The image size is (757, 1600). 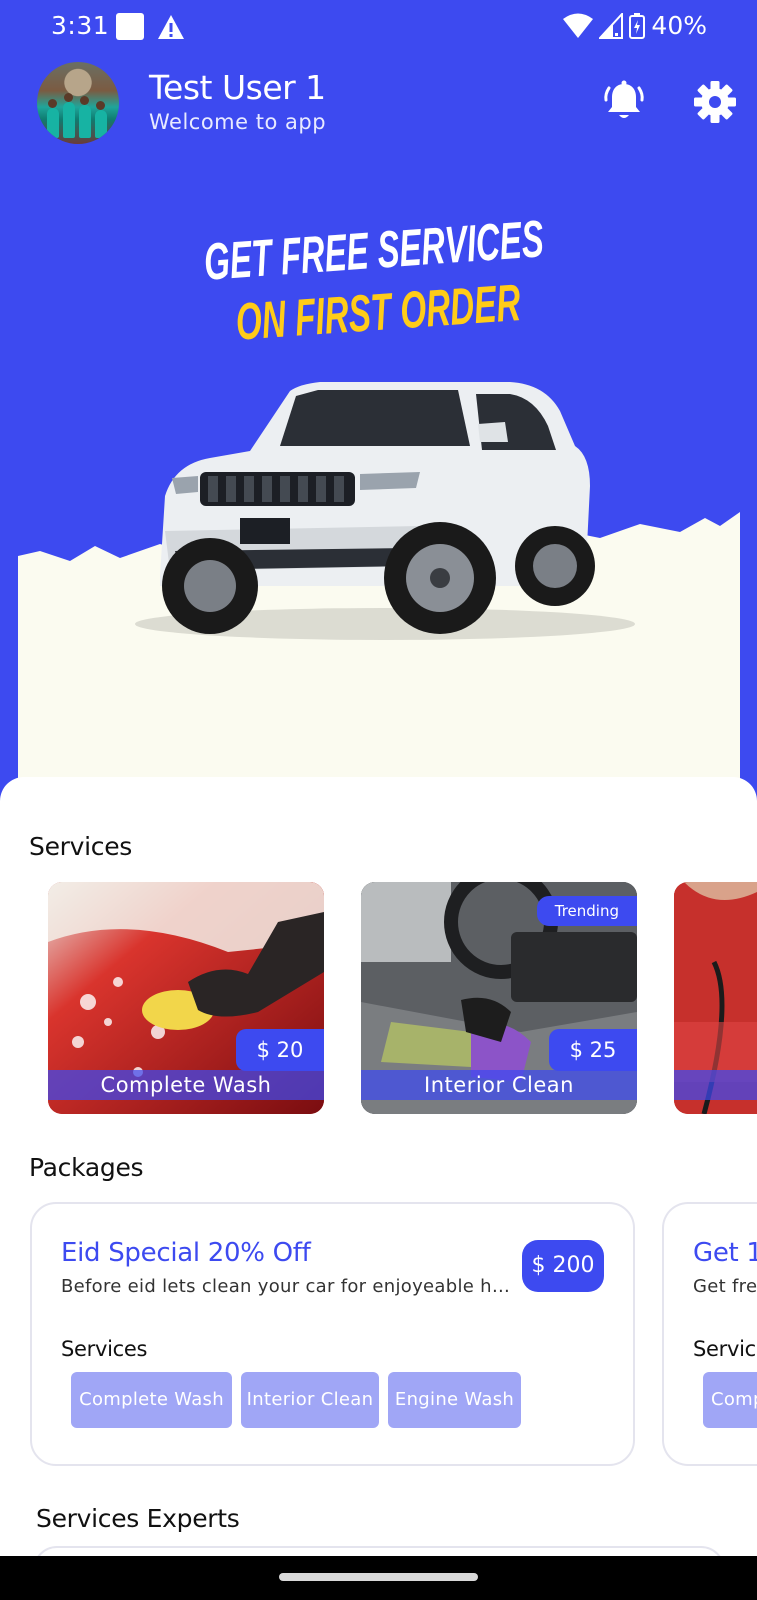 I want to click on experts-section-title: Services Experts, so click(x=138, y=1518).